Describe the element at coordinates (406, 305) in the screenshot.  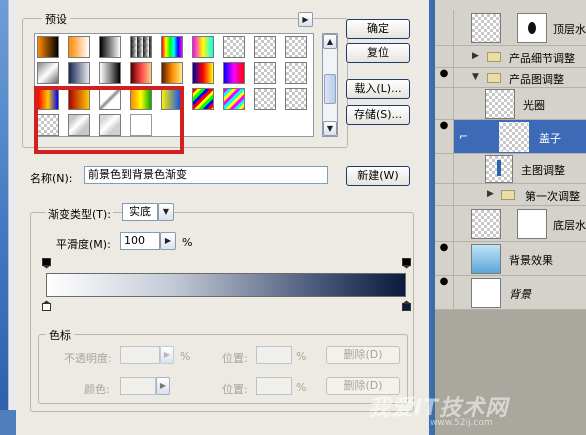
I see `color-stop-right` at that location.